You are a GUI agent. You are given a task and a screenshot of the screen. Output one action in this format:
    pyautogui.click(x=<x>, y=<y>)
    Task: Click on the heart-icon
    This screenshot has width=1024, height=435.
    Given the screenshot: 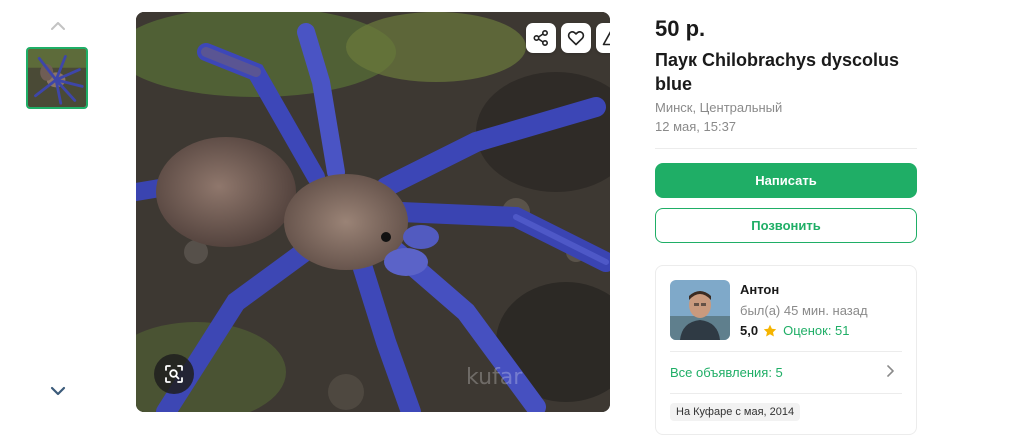 What is the action you would take?
    pyautogui.click(x=576, y=38)
    